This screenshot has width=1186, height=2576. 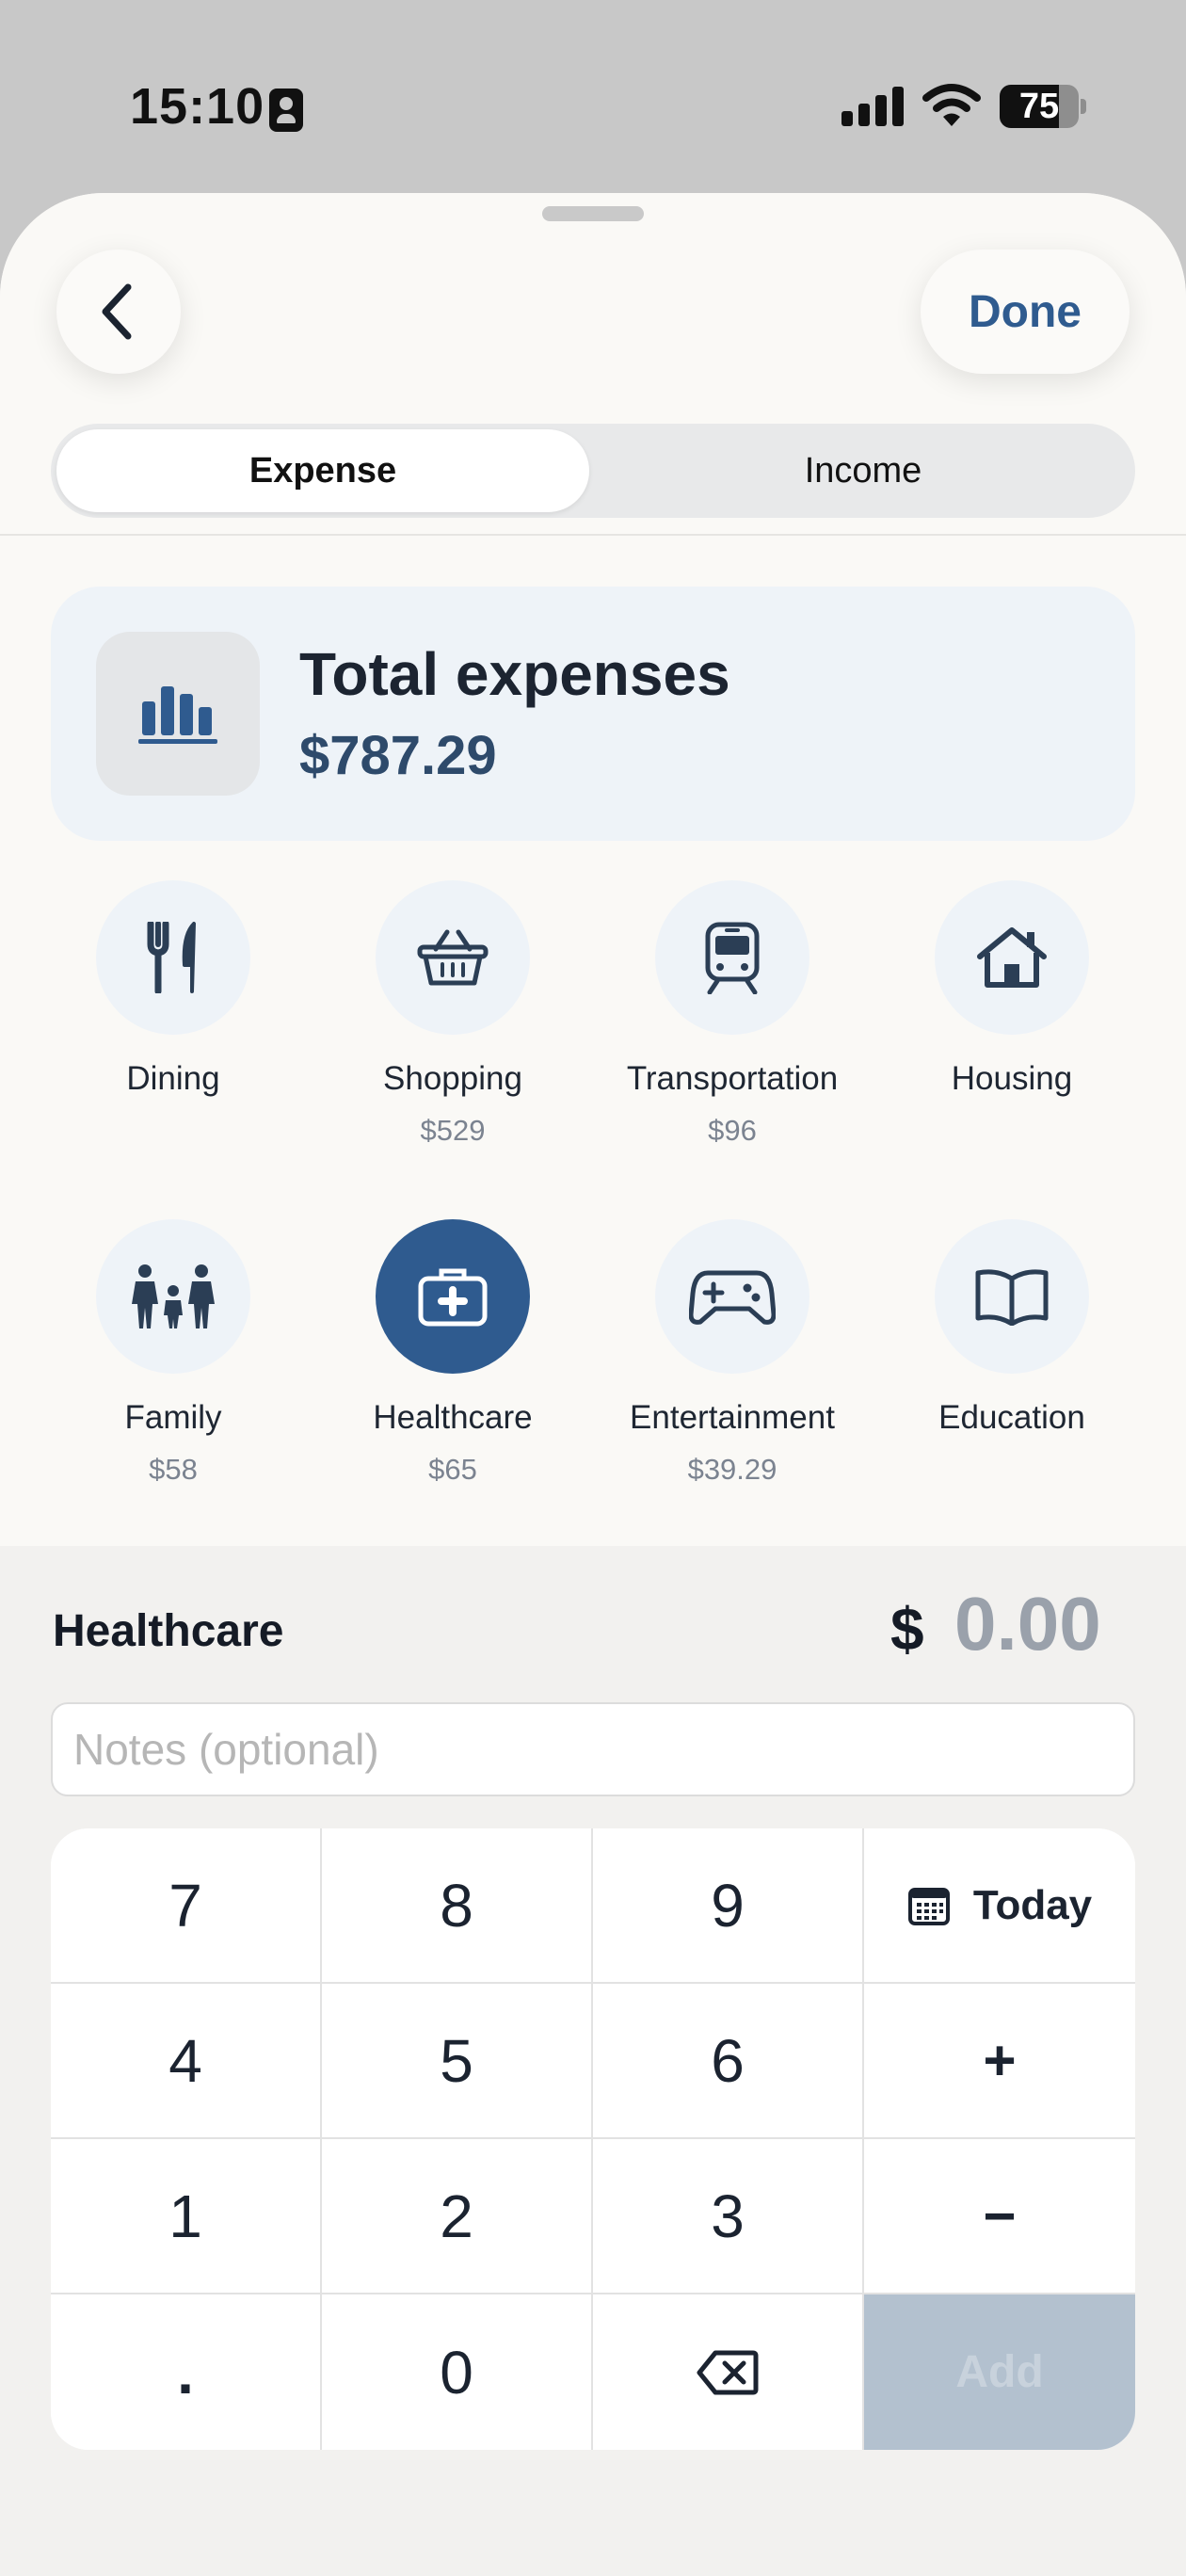 I want to click on today-label: Today, so click(x=1032, y=1904).